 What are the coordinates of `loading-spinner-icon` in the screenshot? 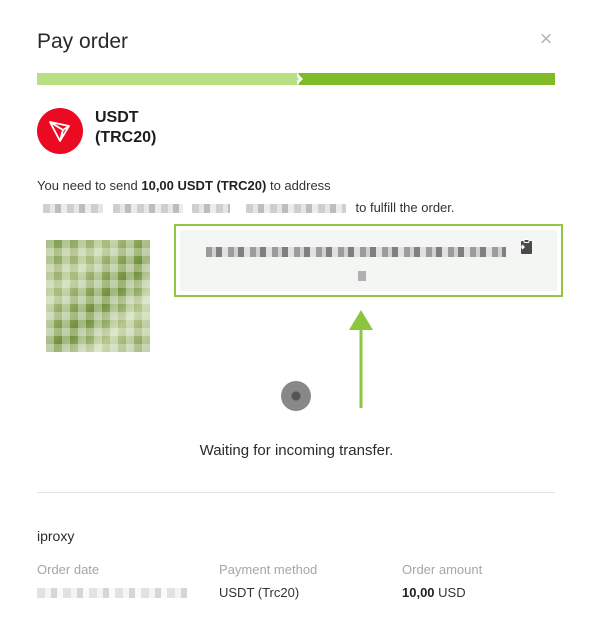 It's located at (296, 396).